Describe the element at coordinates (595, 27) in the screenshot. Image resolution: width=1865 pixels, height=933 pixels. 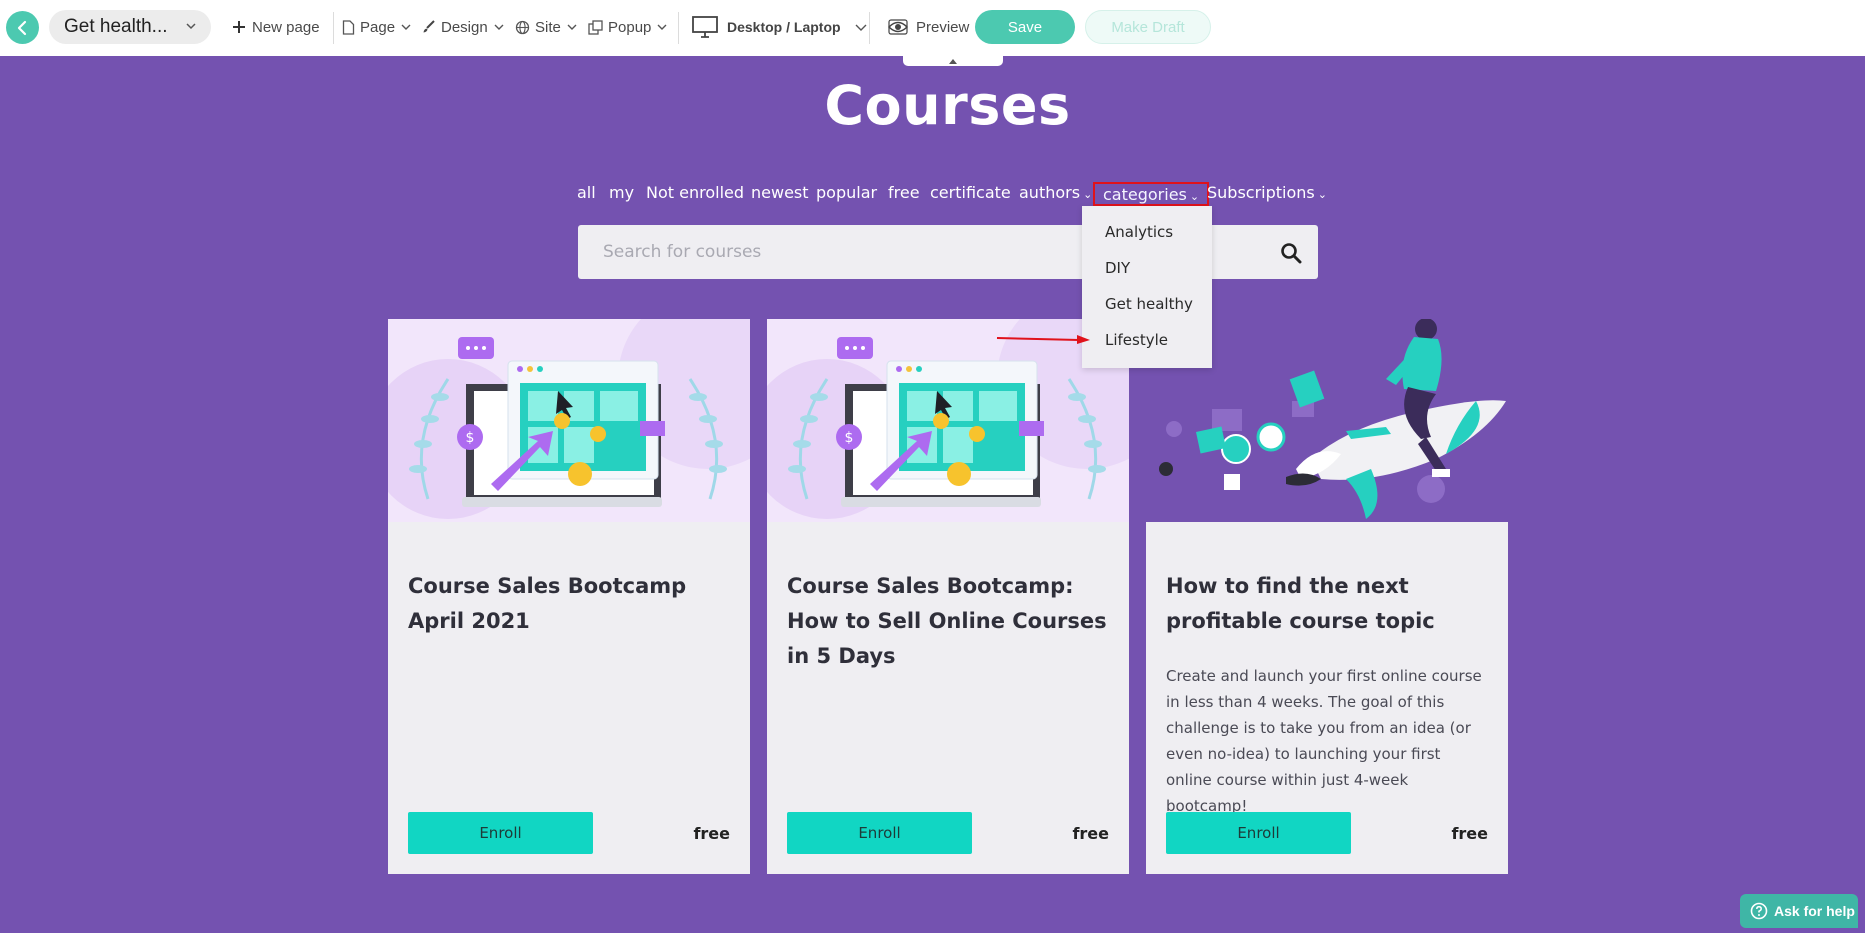
I see `popup-icon` at that location.